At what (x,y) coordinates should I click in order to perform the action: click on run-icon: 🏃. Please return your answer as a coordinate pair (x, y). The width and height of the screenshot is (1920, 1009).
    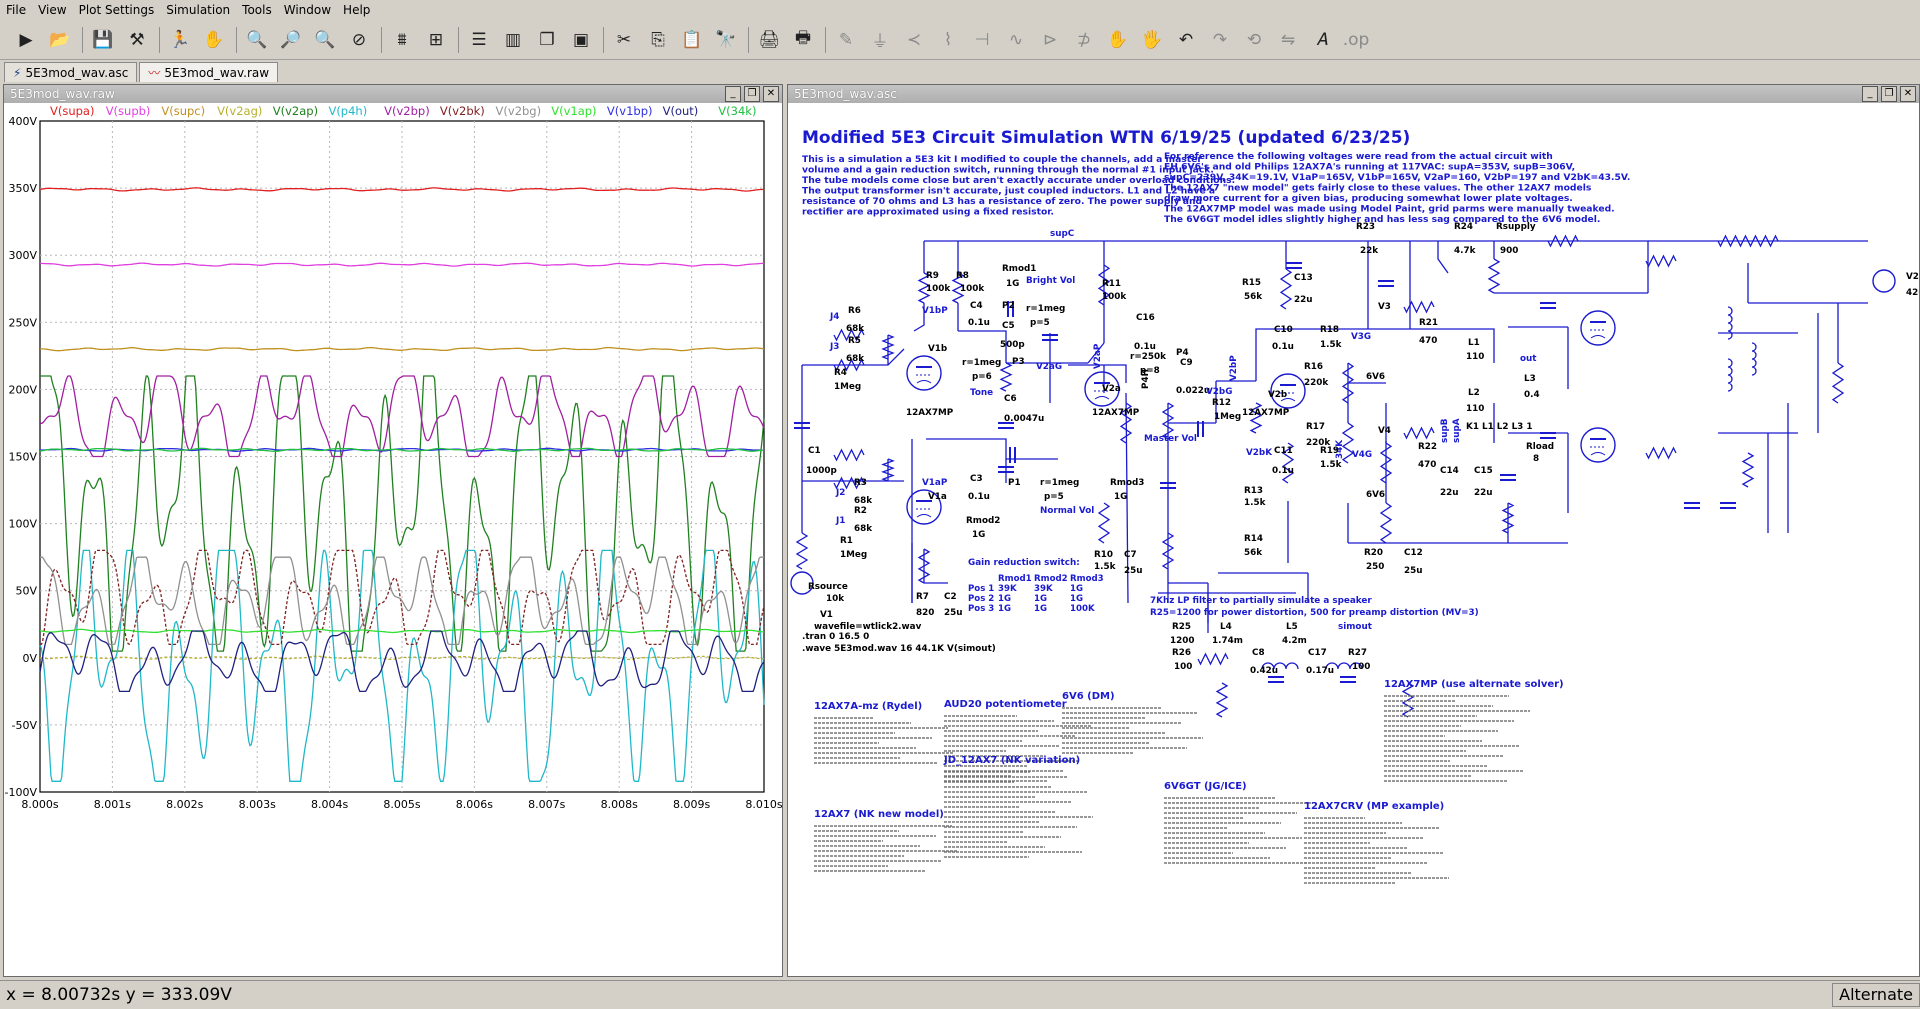
    Looking at the image, I should click on (180, 40).